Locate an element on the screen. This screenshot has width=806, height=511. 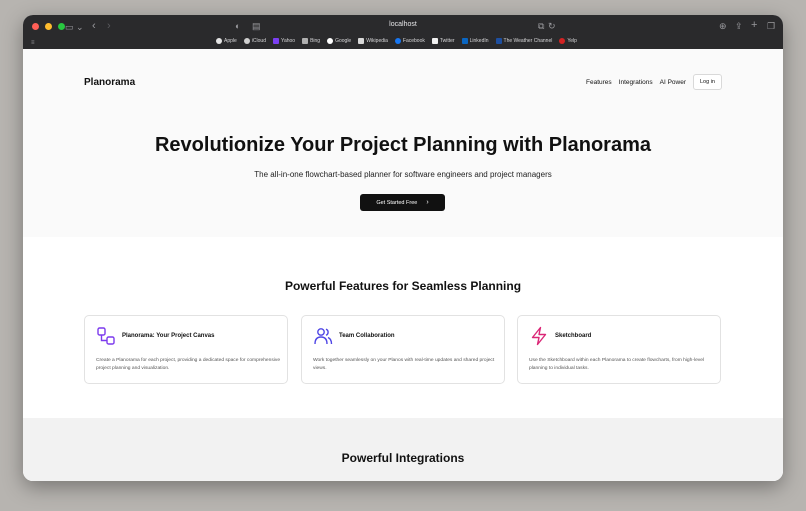
download-icon: ⊕ is located at coordinates (723, 26).